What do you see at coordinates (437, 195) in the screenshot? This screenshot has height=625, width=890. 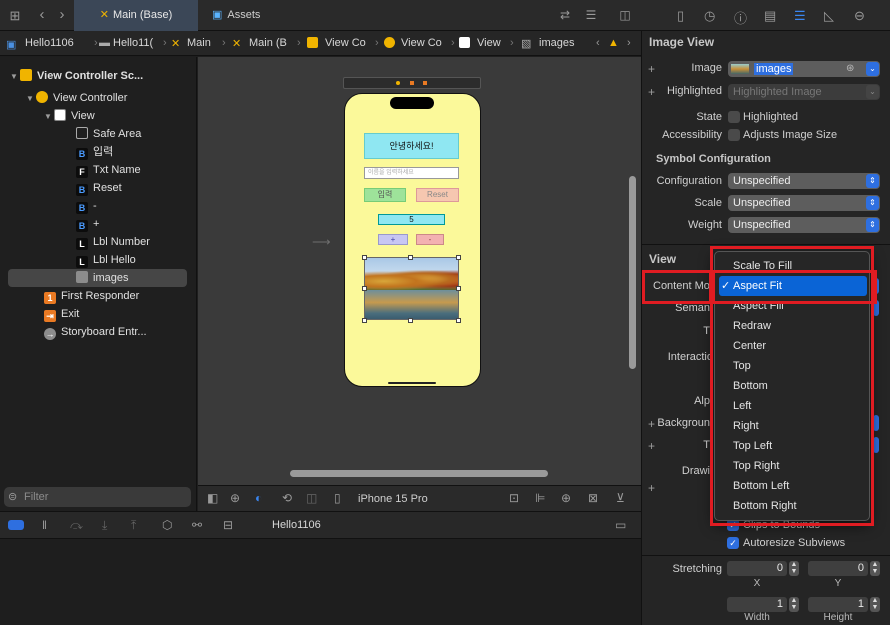 I see `reset-button: Reset` at bounding box center [437, 195].